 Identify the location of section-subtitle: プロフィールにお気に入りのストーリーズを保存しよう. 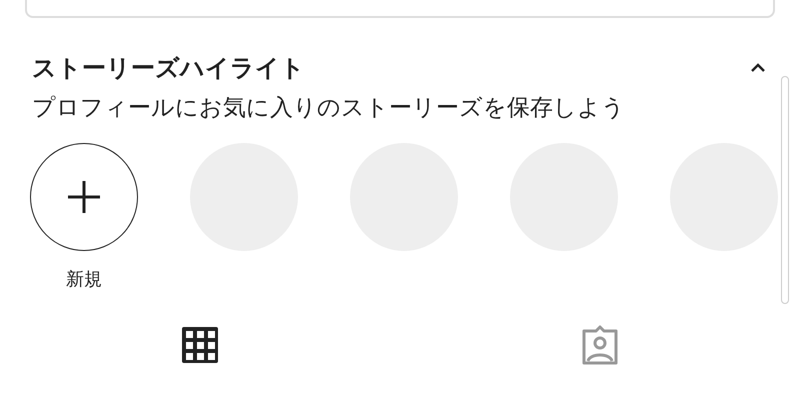
(329, 108).